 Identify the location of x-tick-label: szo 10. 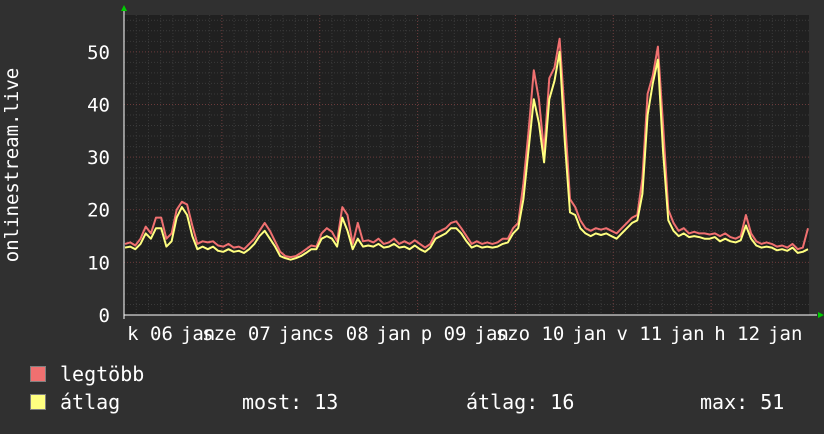
(530, 334).